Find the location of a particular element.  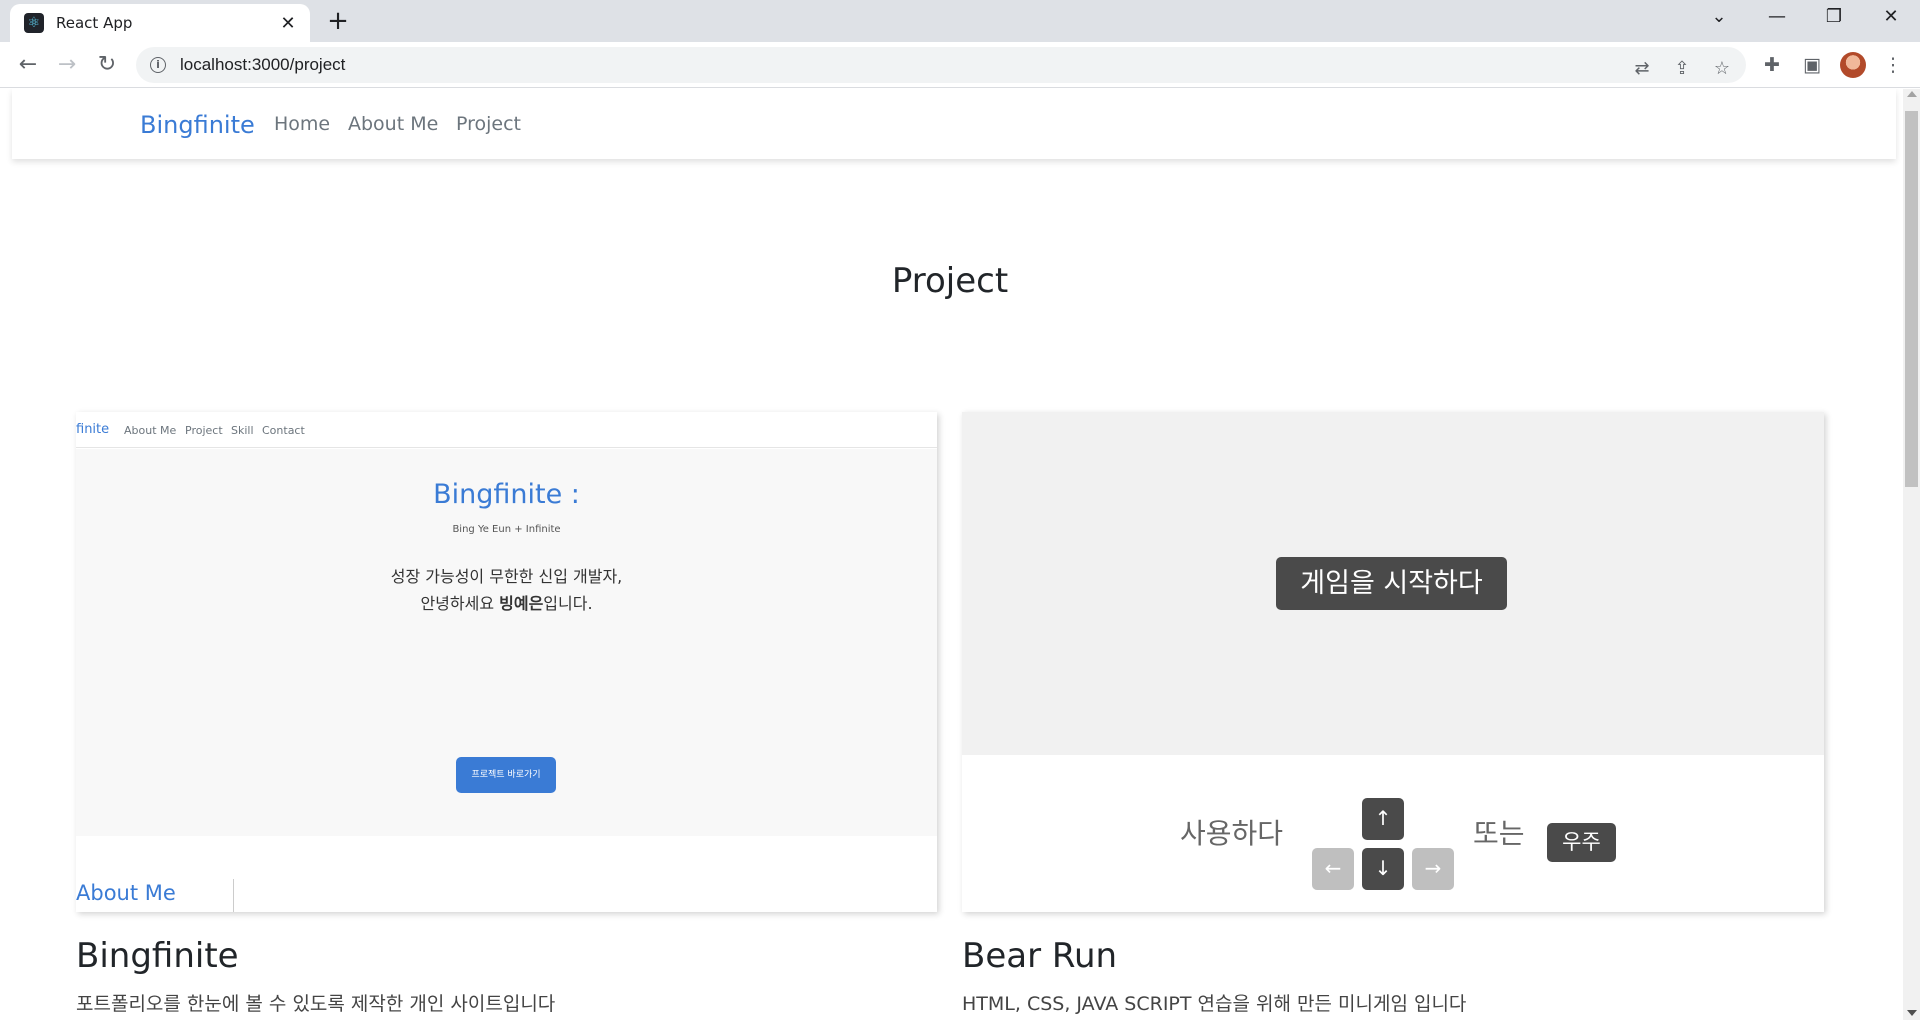

browser-toolbar: ← → ↻ i localhost:3000/project ⇄ ⇪ ☆ is located at coordinates (960, 65).